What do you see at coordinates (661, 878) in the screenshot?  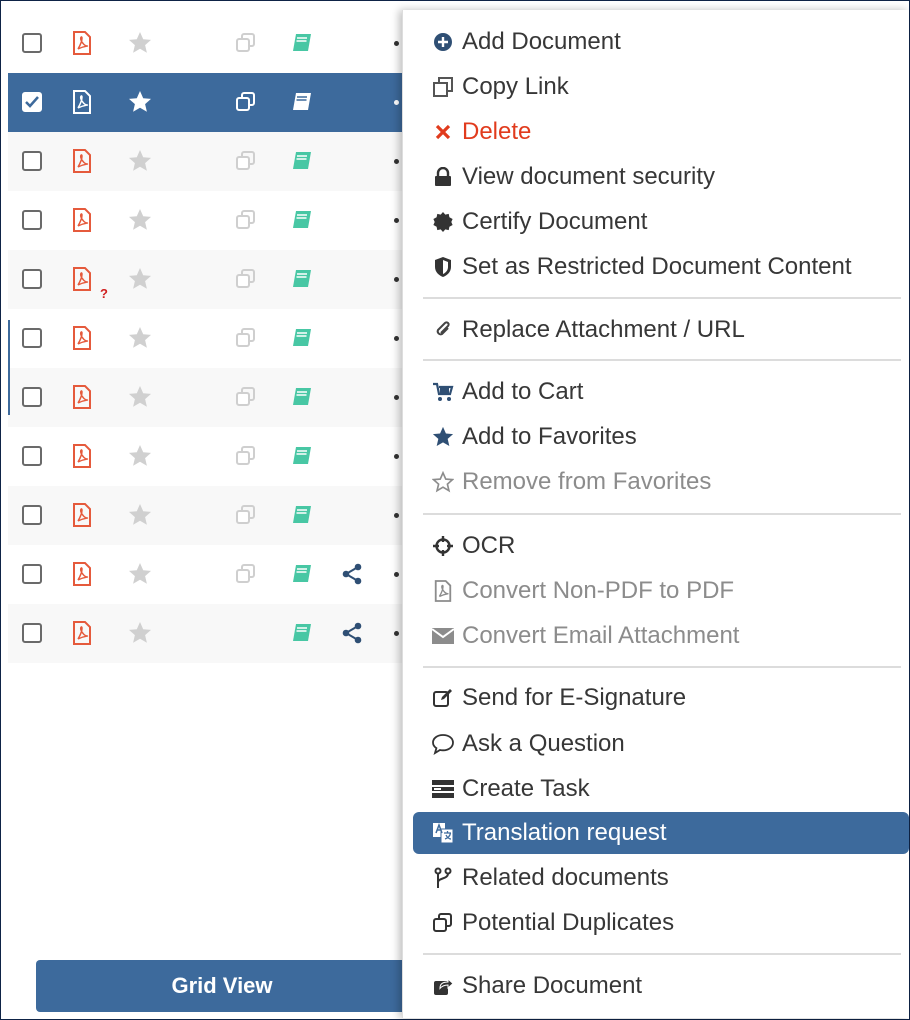 I see `menu-item-related-documents: Related documents` at bounding box center [661, 878].